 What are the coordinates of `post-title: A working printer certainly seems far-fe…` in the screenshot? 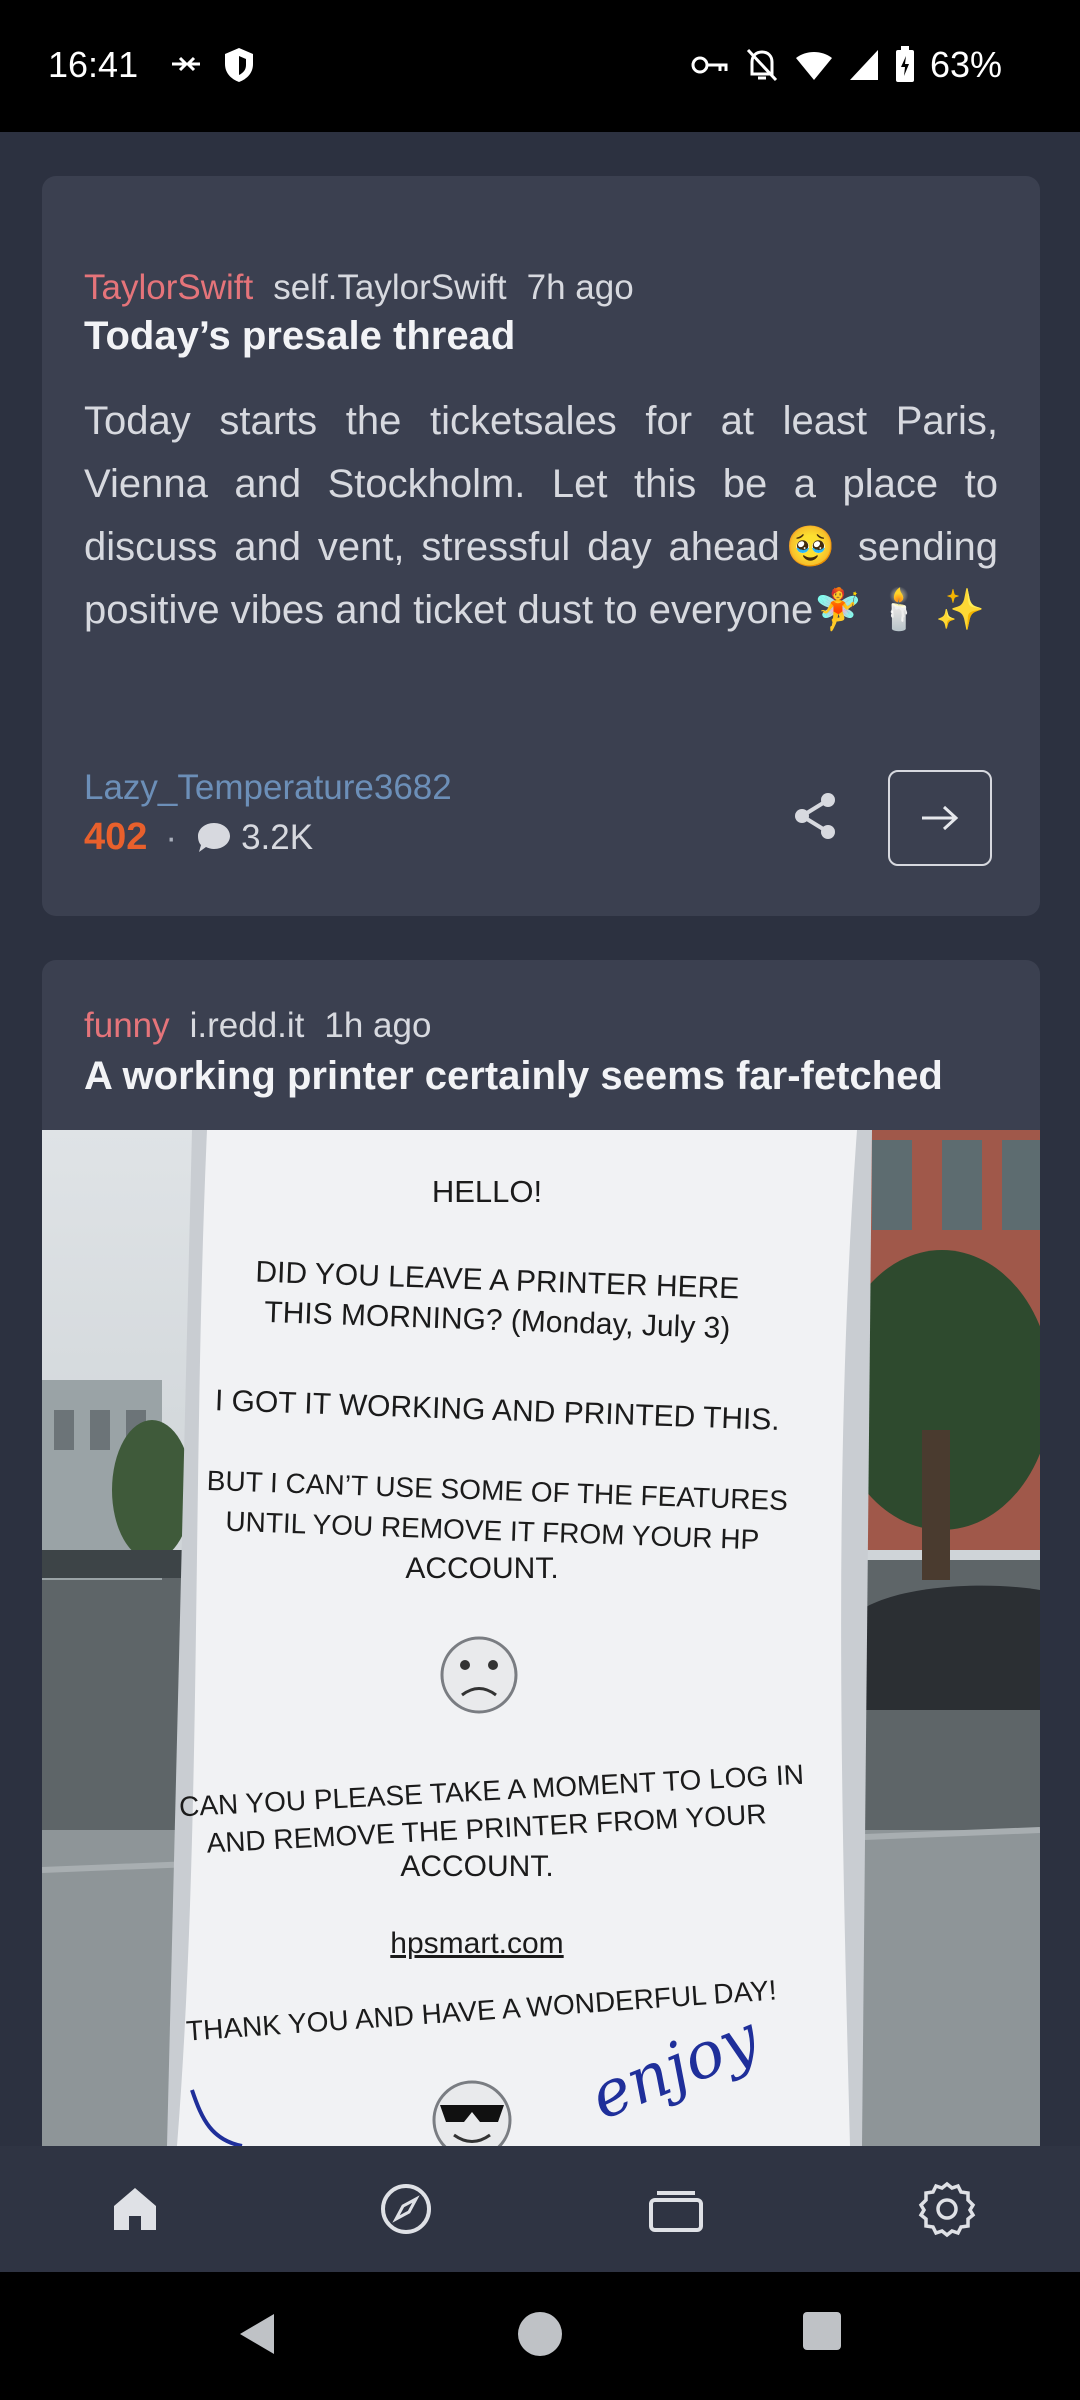 It's located at (513, 1076).